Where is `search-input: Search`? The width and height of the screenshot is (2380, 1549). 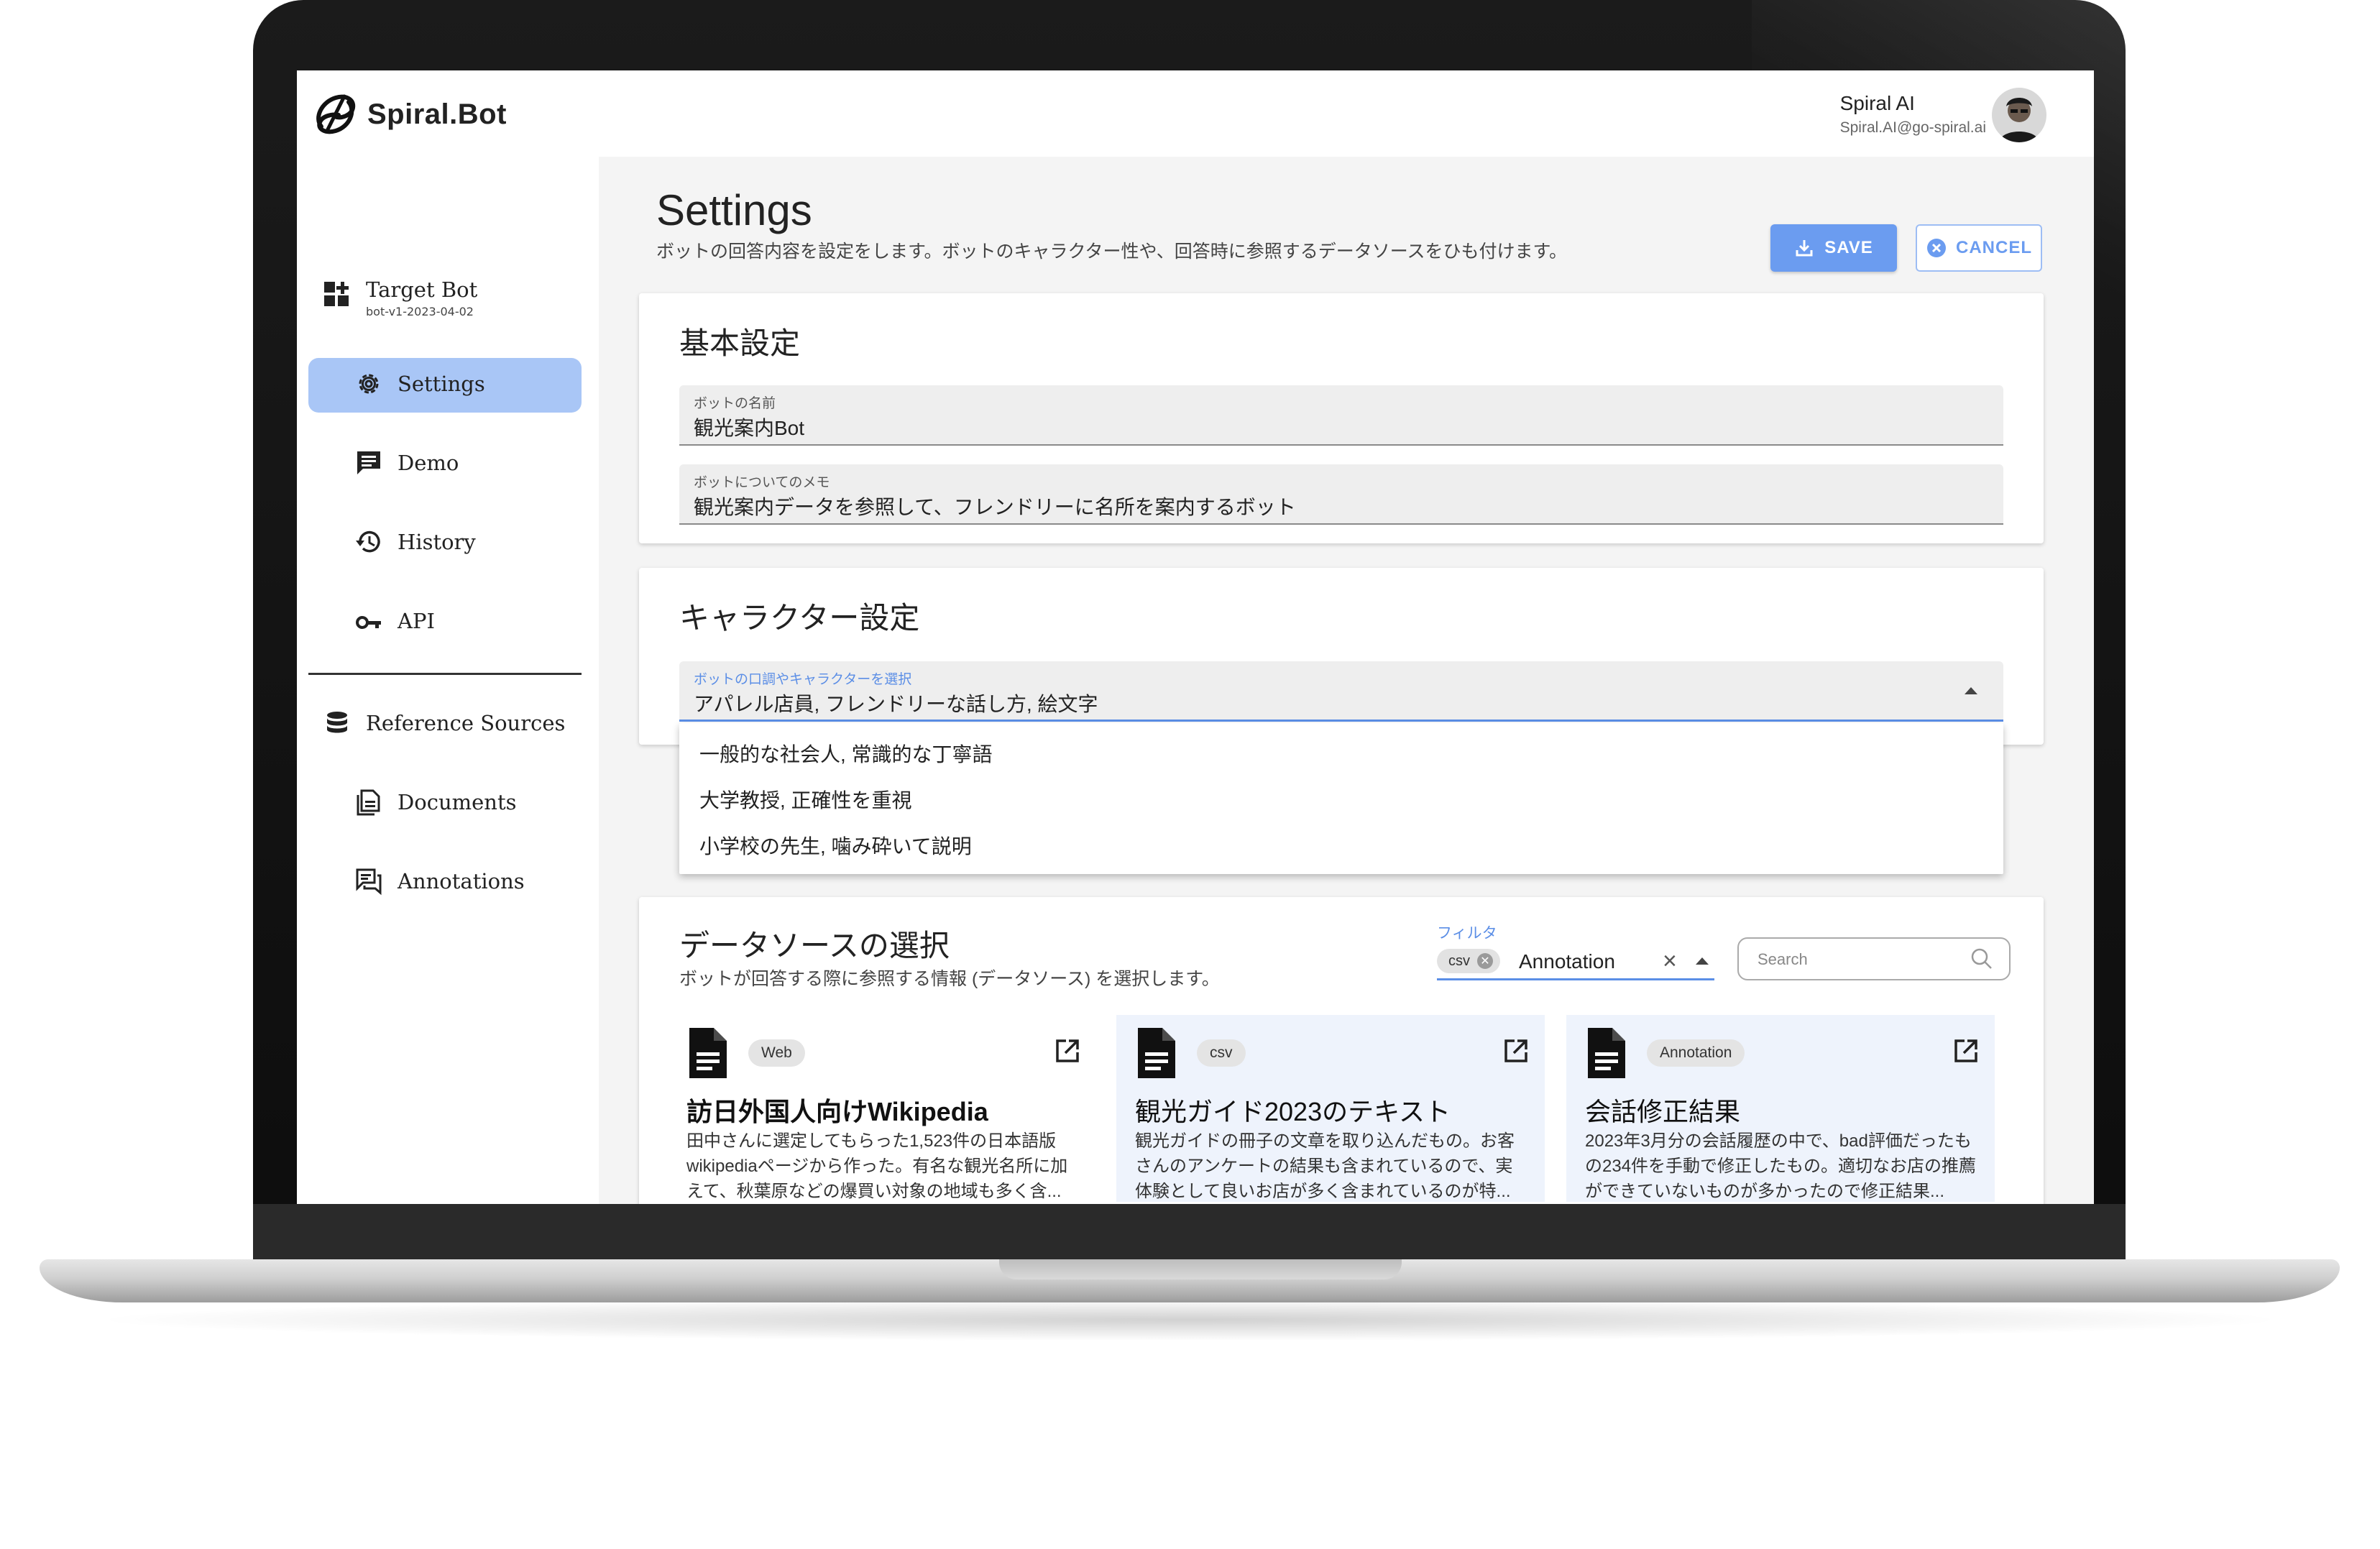 search-input: Search is located at coordinates (1874, 958).